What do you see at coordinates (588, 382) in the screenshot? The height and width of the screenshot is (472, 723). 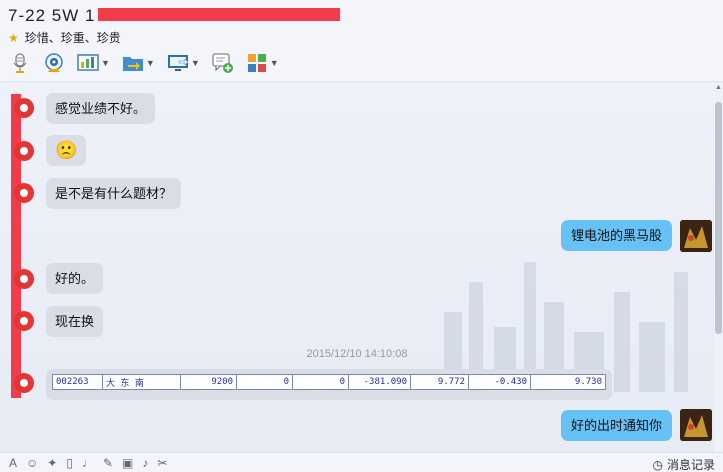 I see `stock-cell: 9.730` at bounding box center [588, 382].